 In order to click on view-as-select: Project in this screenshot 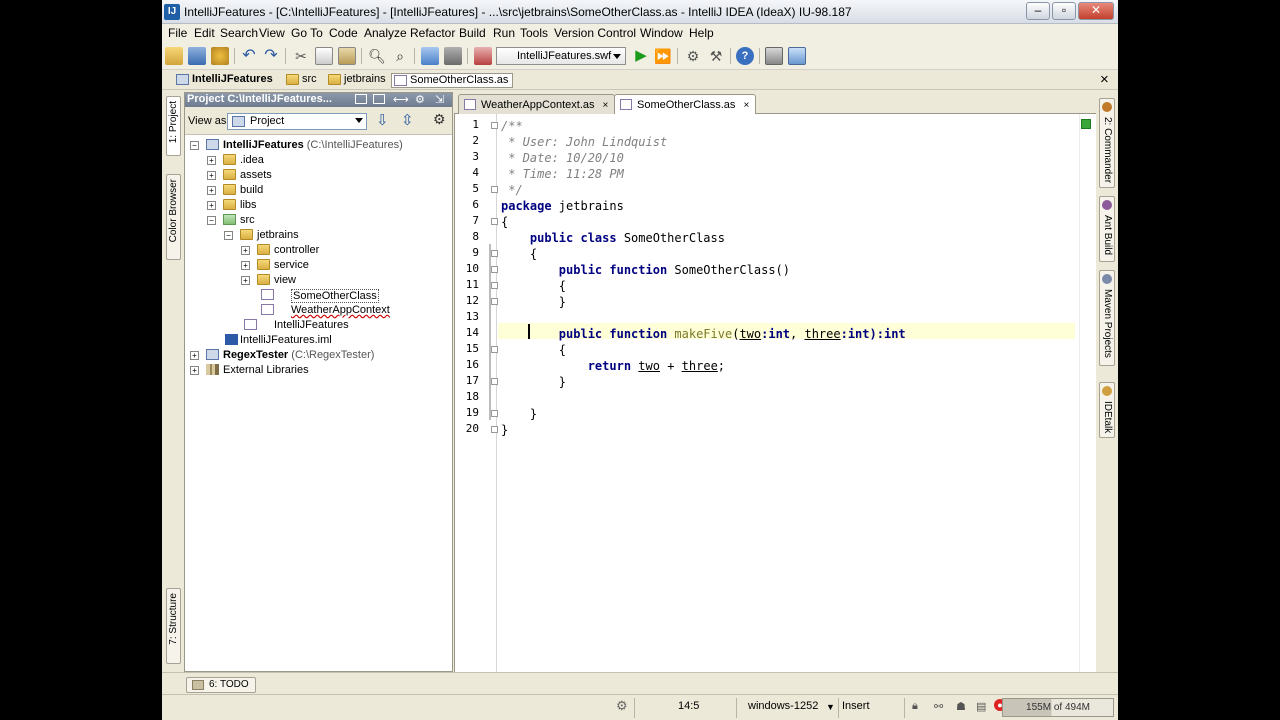, I will do `click(297, 121)`.